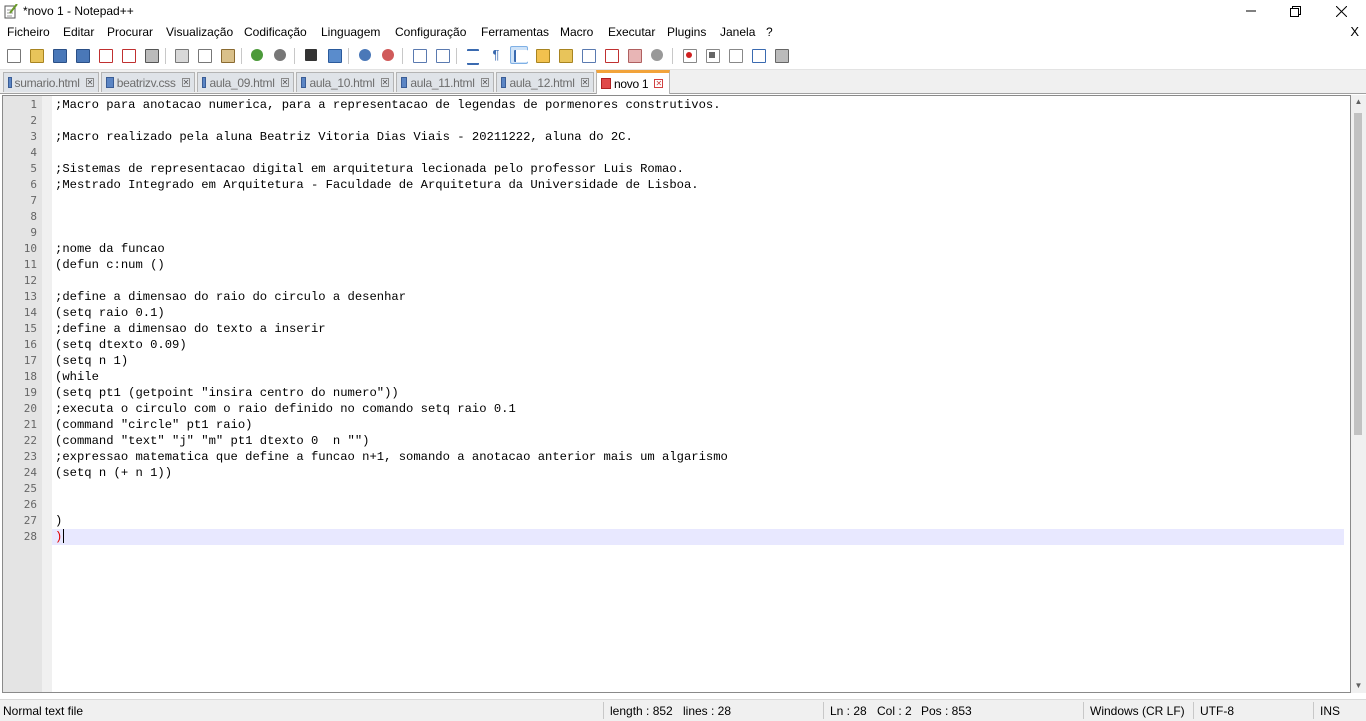 Image resolution: width=1366 pixels, height=721 pixels. I want to click on paste-button, so click(227, 55).